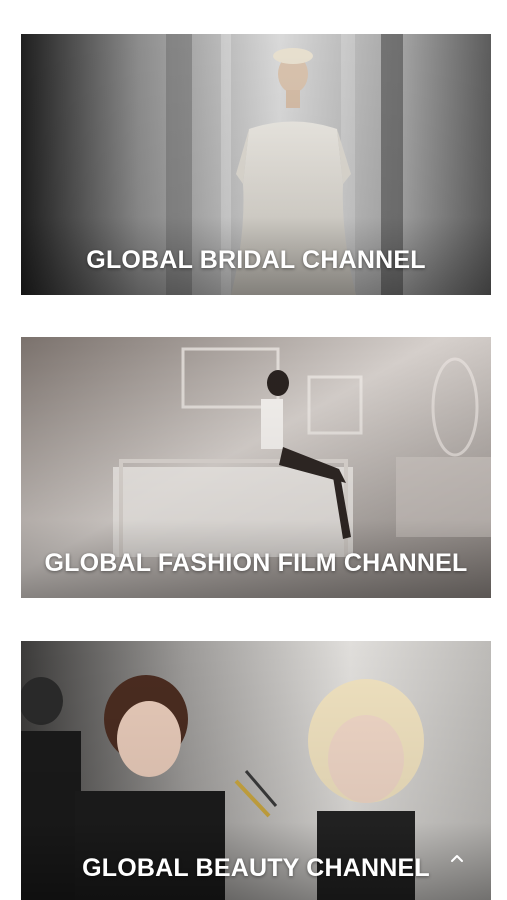 The width and height of the screenshot is (507, 900). I want to click on channel-title: GLOBAL BEAUTY CHANNEL, so click(256, 868).